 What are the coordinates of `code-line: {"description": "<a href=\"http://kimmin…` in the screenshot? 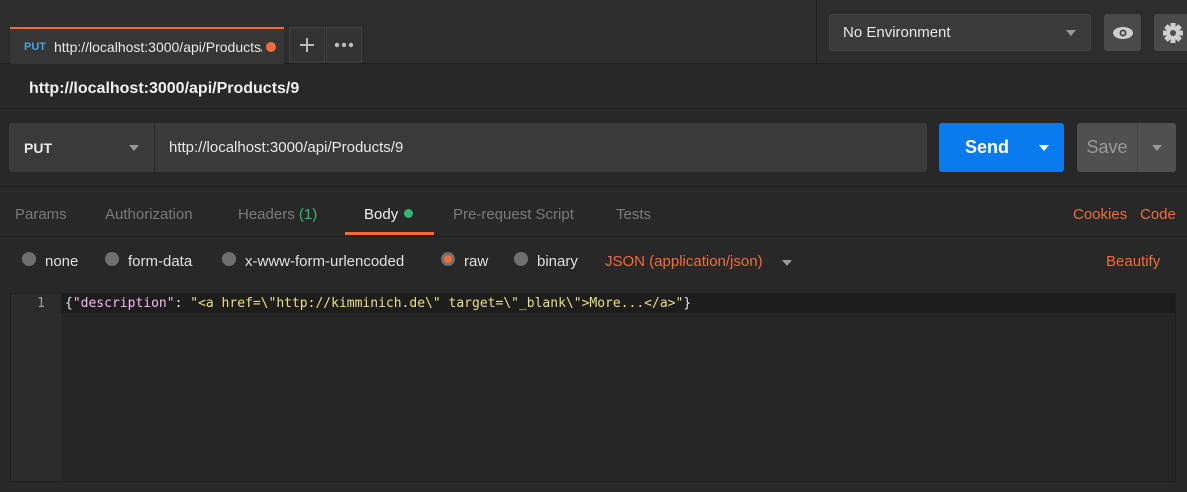 It's located at (378, 303).